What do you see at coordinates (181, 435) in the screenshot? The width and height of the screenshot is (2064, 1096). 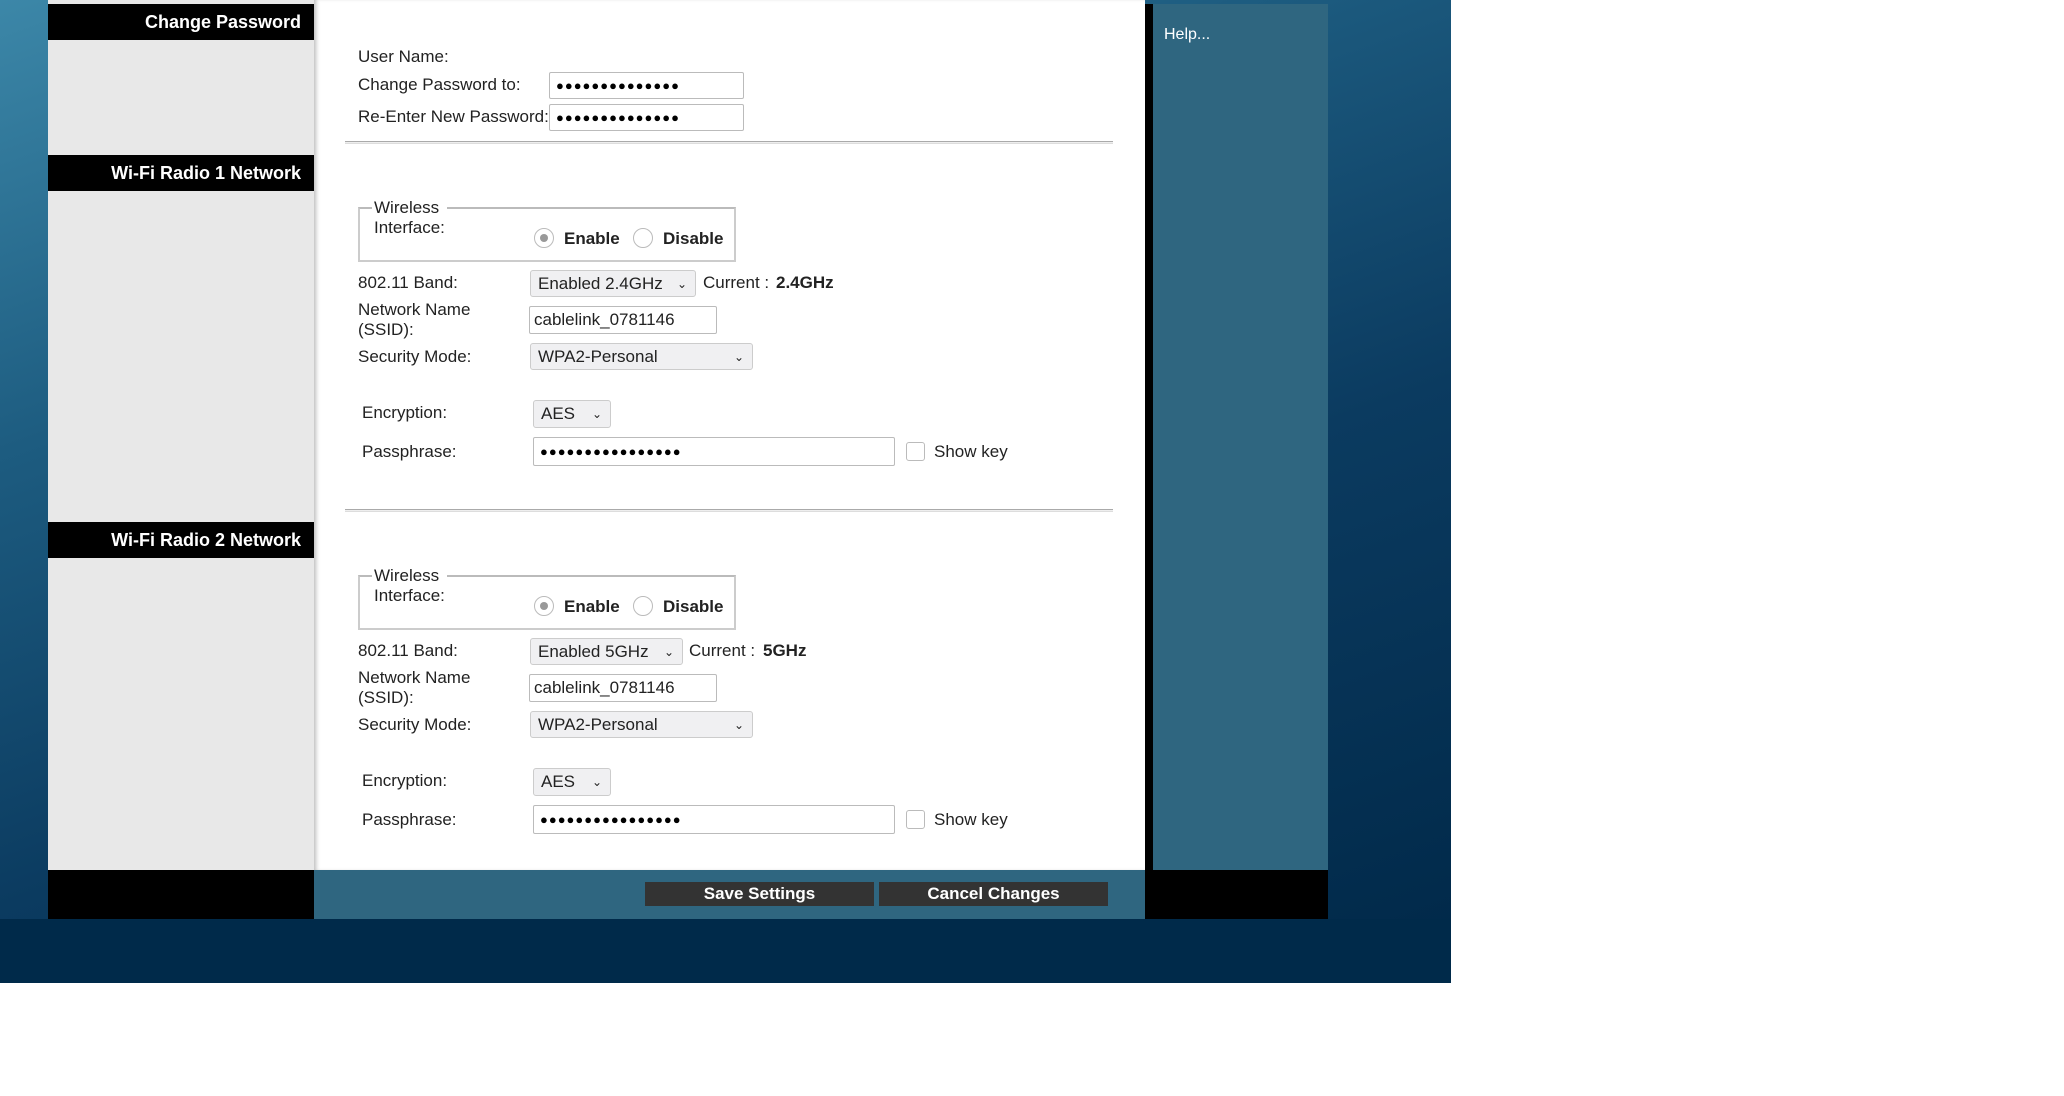 I see `sidebar` at bounding box center [181, 435].